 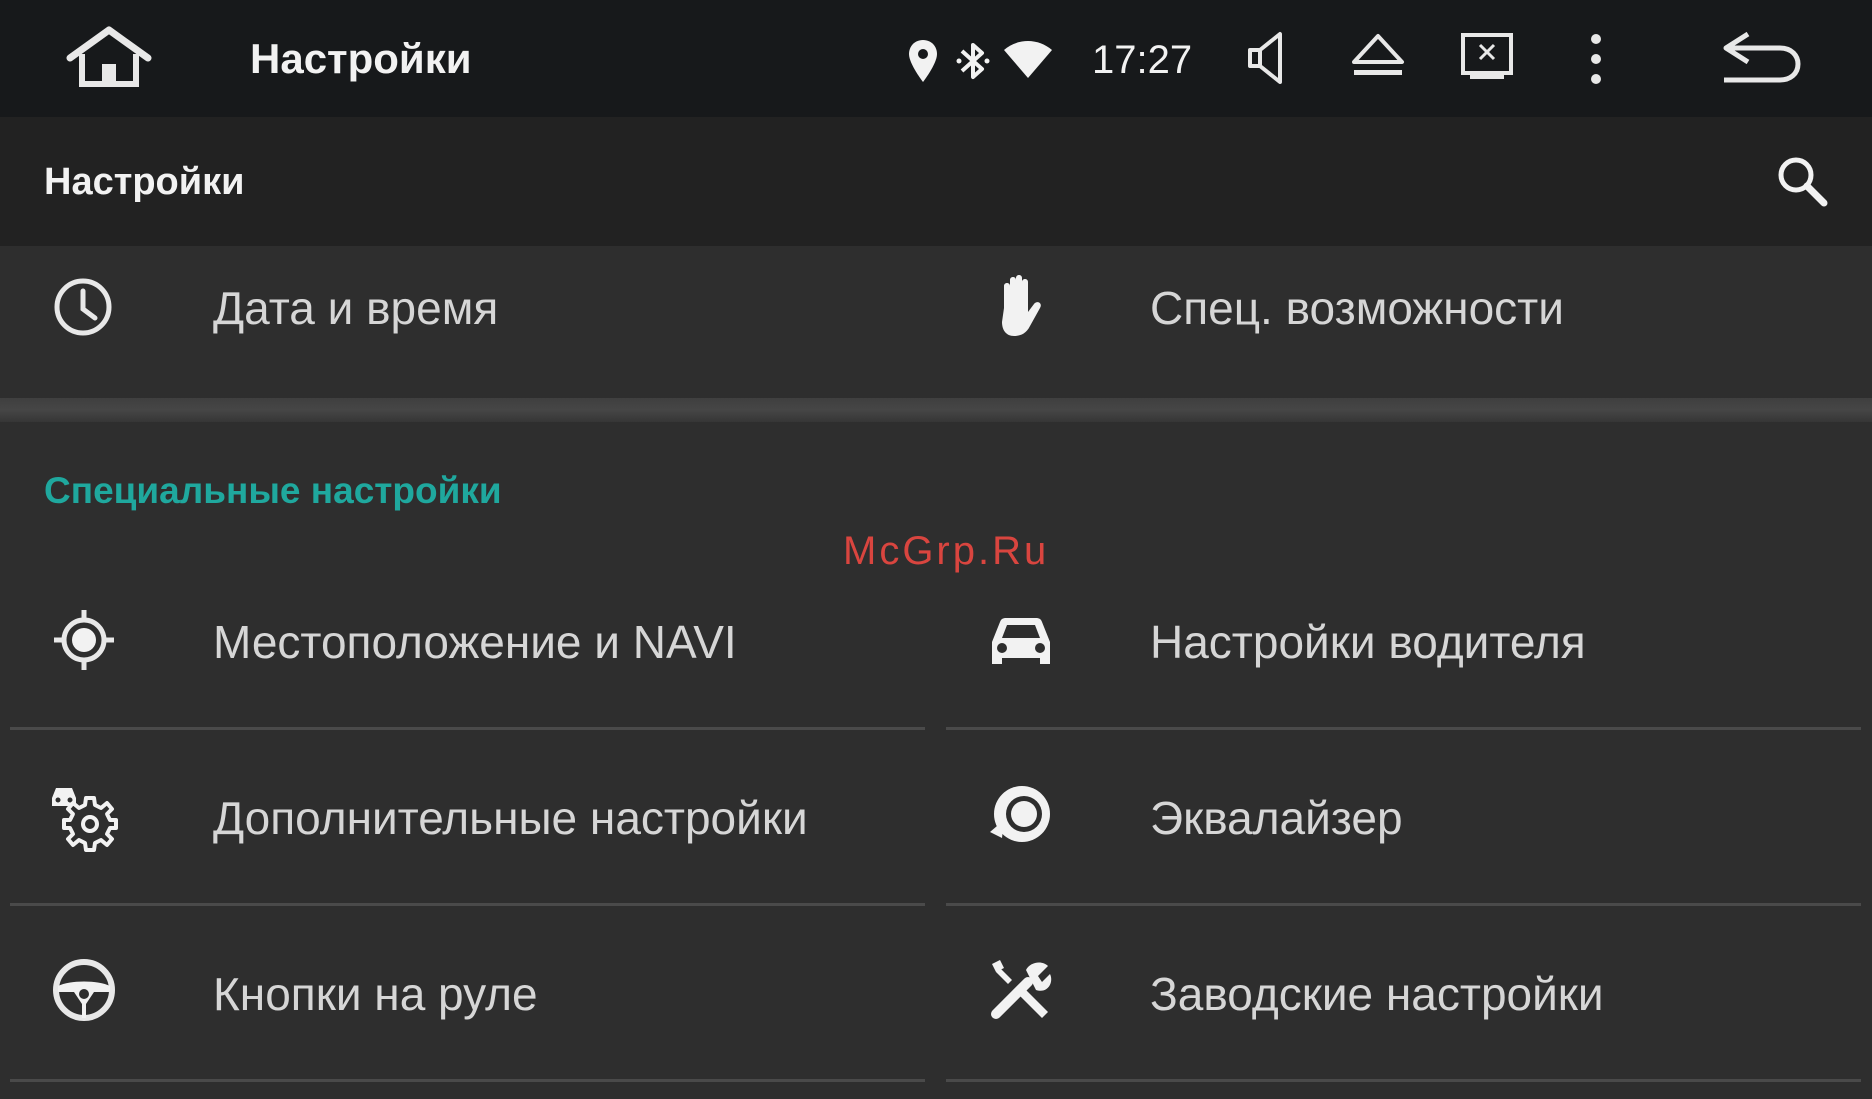 I want to click on speaker-icon, so click(x=1020, y=814).